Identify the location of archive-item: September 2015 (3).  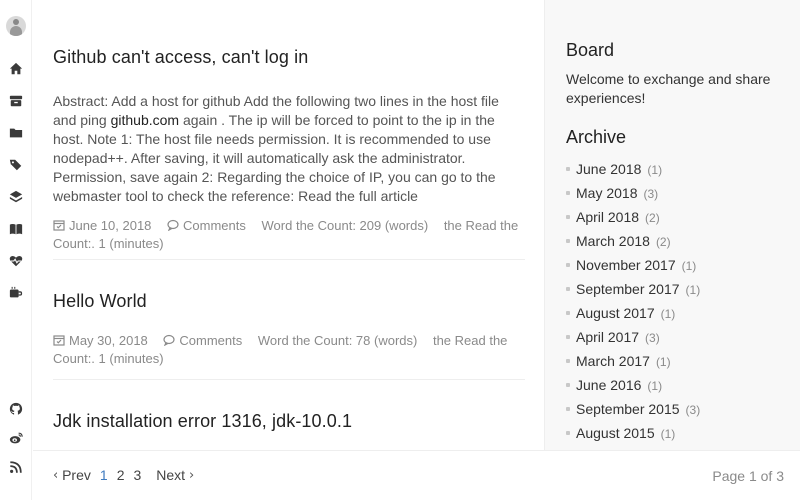
(633, 411).